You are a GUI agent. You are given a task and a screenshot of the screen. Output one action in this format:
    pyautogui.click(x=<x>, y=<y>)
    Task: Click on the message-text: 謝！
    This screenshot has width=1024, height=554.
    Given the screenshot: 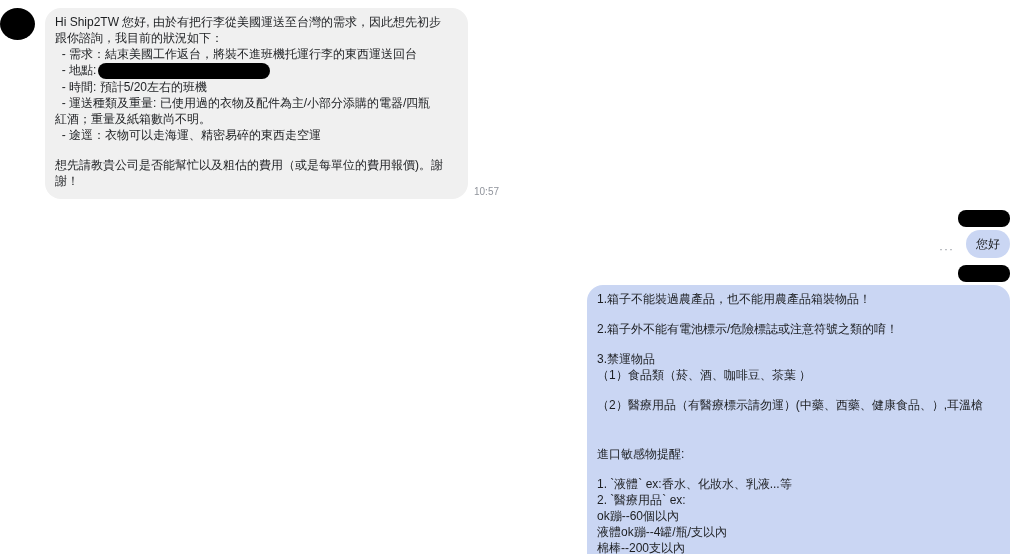 What is the action you would take?
    pyautogui.click(x=67, y=180)
    